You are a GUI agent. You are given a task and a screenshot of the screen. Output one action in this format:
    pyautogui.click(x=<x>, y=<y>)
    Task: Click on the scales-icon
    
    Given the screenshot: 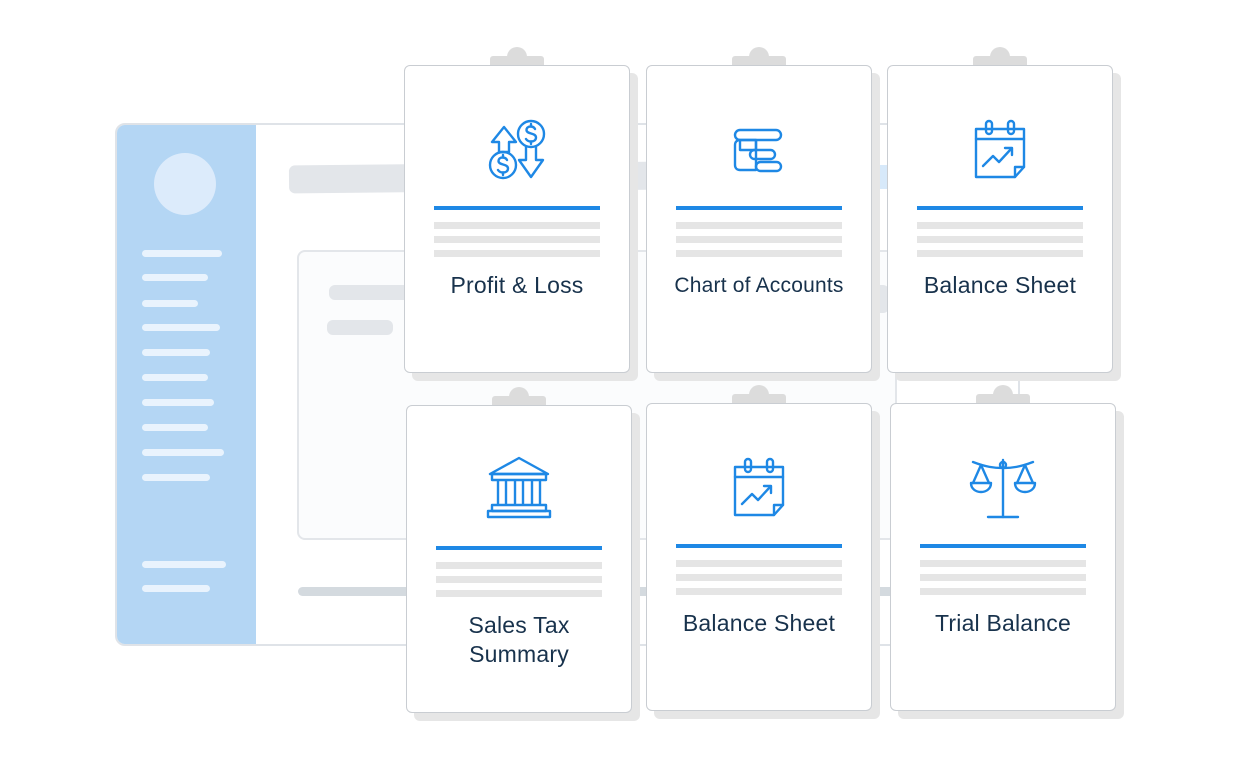 What is the action you would take?
    pyautogui.click(x=1003, y=488)
    